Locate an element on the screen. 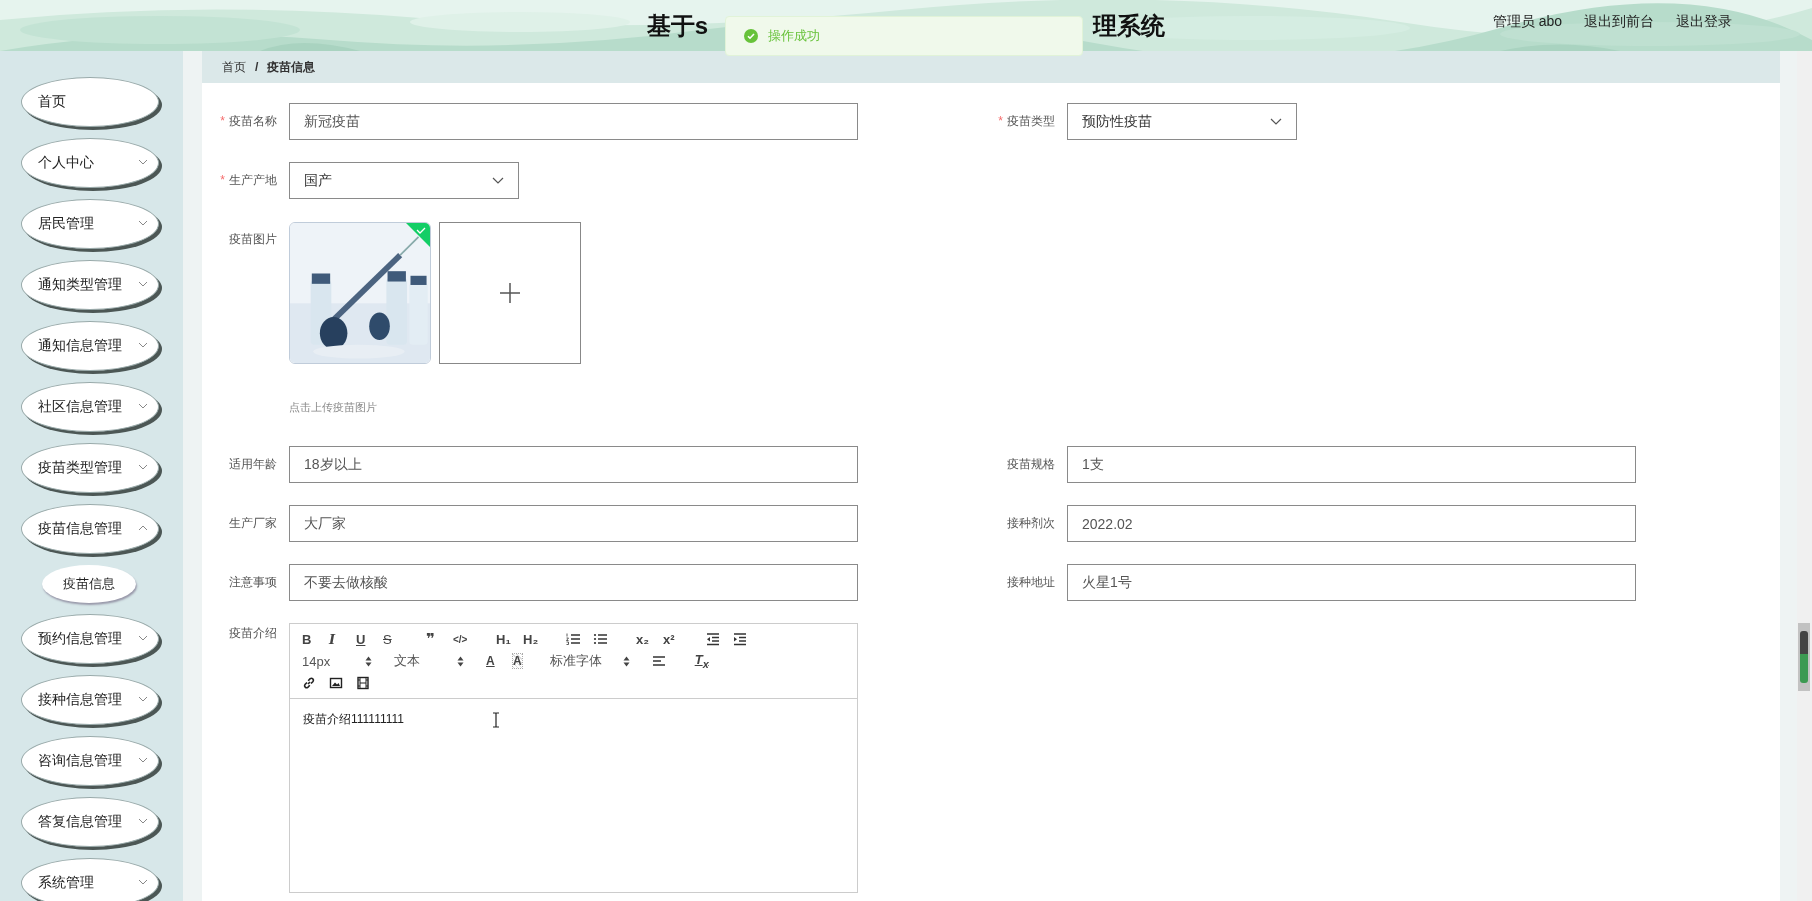 The height and width of the screenshot is (901, 1812). field-label: * 生产产地 is located at coordinates (248, 180).